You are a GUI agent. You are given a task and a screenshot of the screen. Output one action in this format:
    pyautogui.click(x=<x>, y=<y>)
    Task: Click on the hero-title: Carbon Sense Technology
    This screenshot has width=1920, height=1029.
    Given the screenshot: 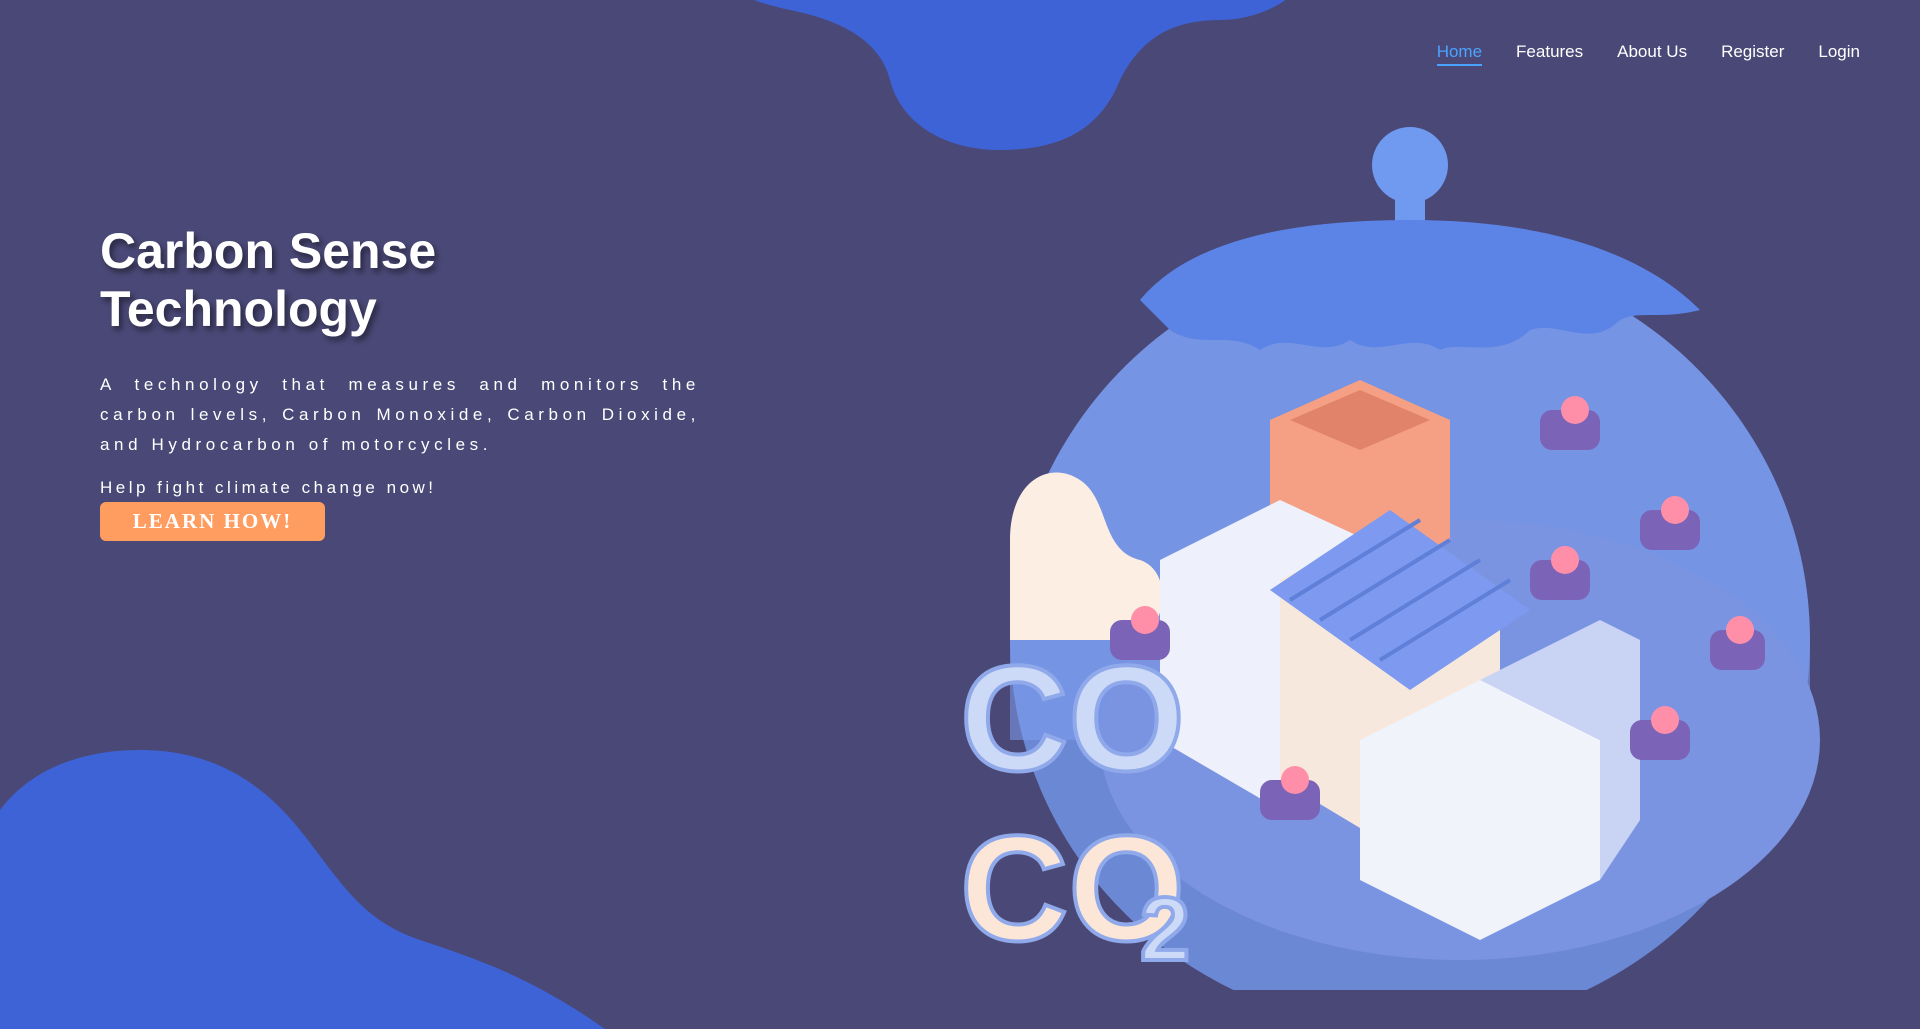 What is the action you would take?
    pyautogui.click(x=268, y=280)
    